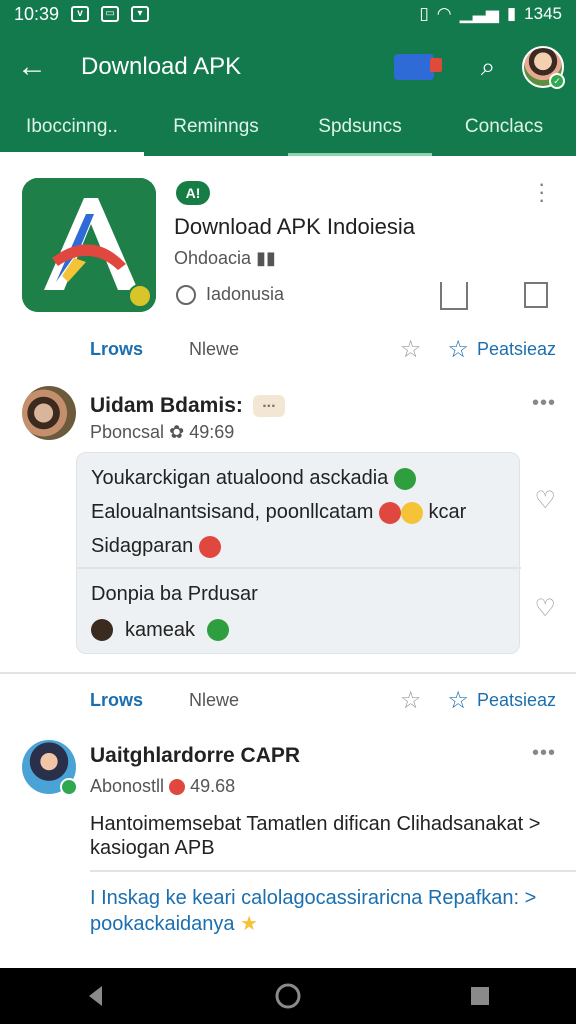 This screenshot has width=576, height=1024. Describe the element at coordinates (218, 630) in the screenshot. I see `verified-emoji-icon` at that location.